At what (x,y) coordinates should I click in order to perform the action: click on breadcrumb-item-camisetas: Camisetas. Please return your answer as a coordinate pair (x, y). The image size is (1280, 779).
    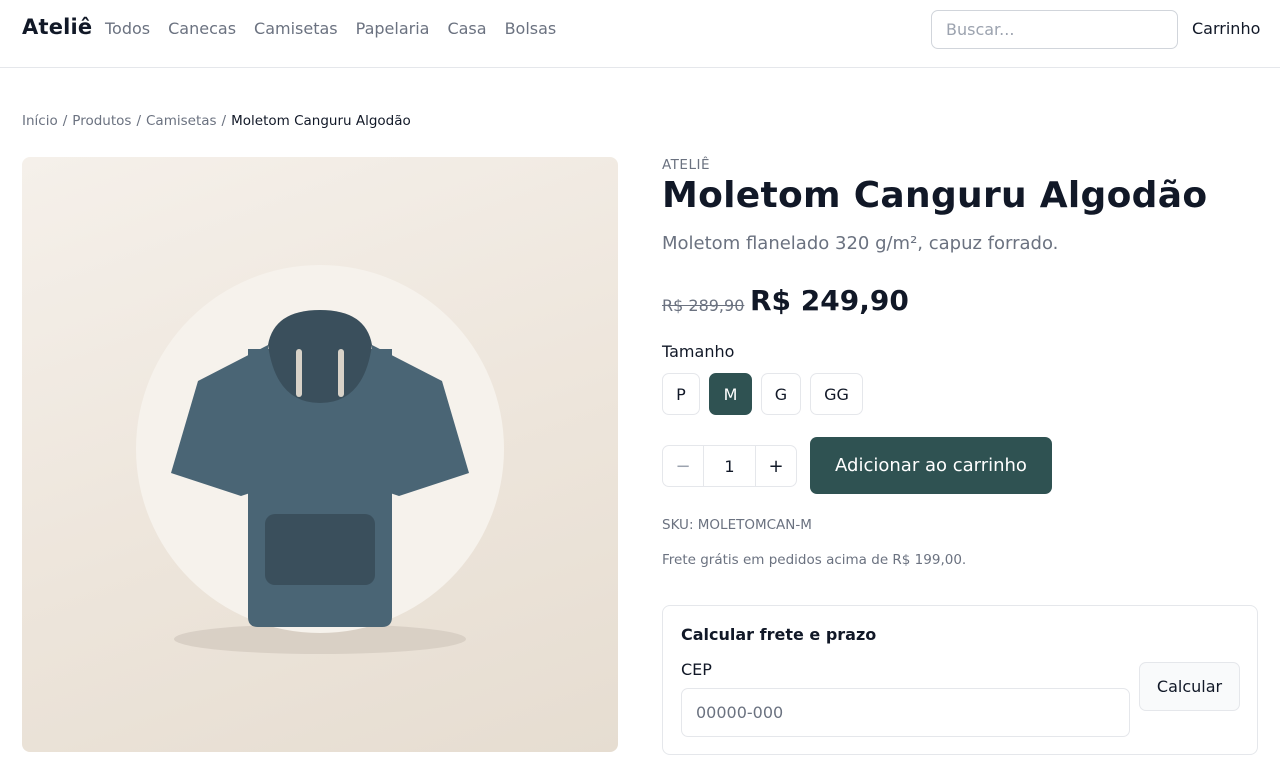
    Looking at the image, I should click on (181, 121).